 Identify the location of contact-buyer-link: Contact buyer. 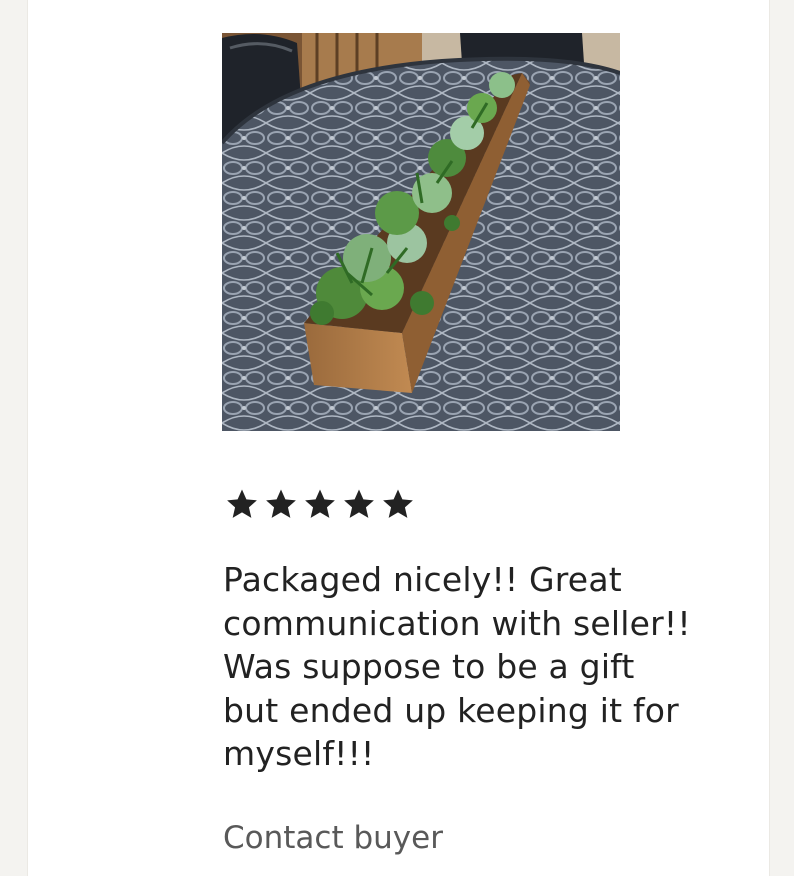
(333, 838).